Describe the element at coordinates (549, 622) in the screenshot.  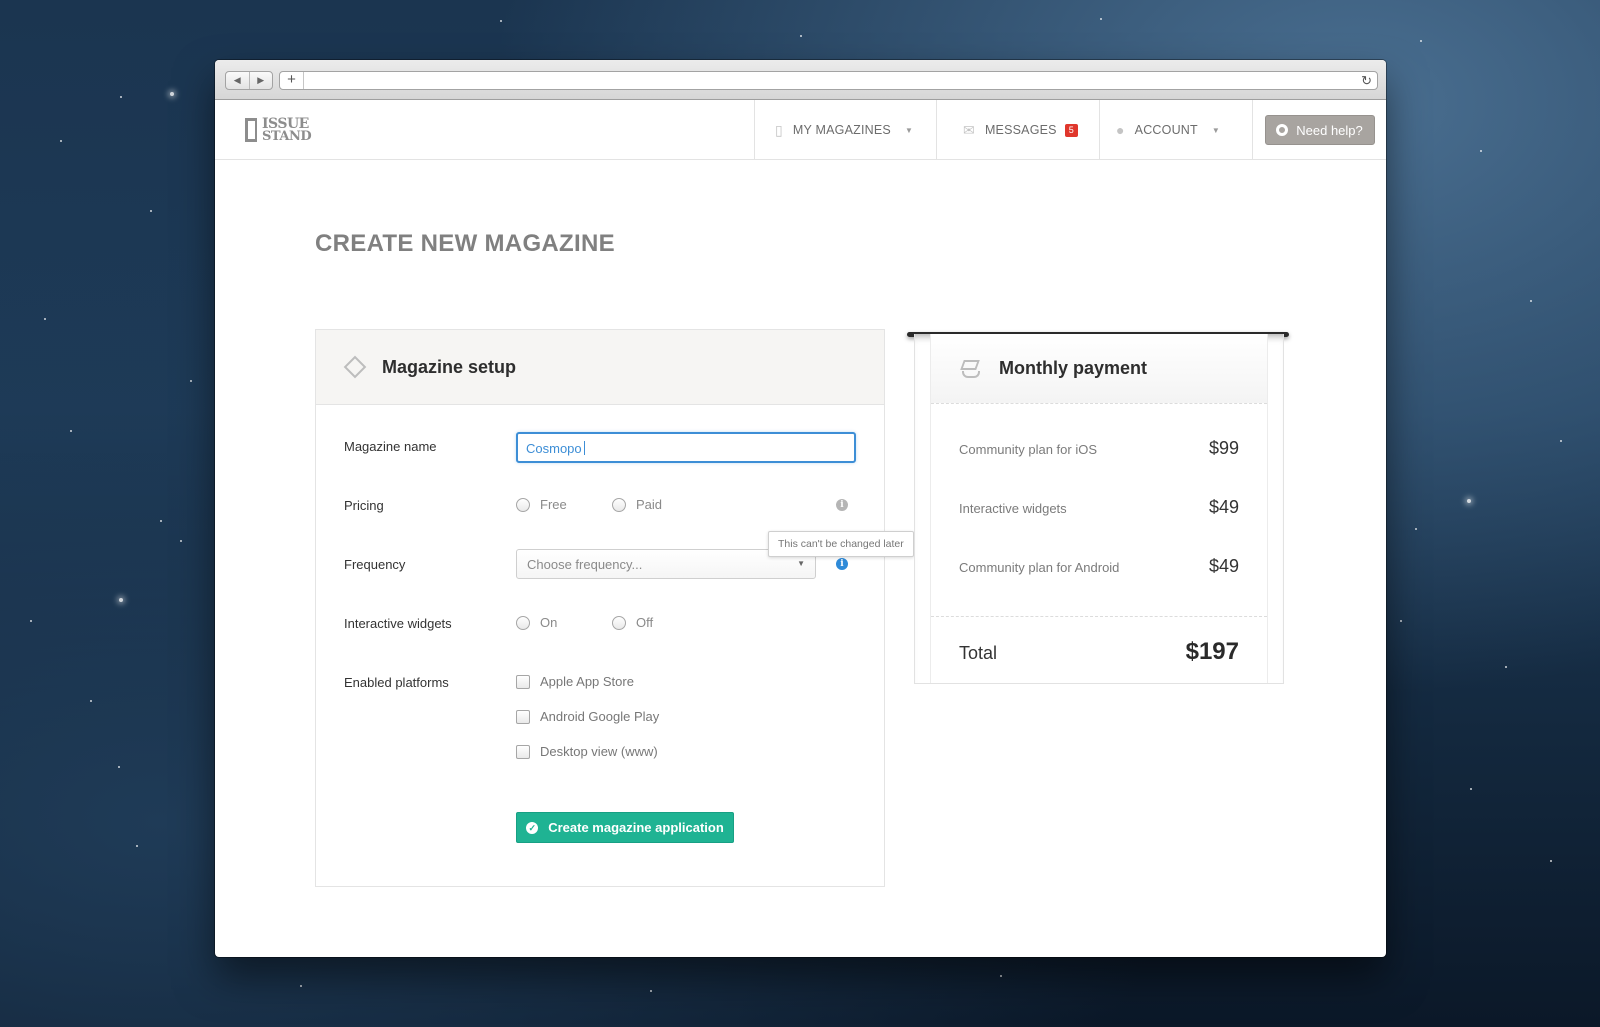
I see `widgets-on-label: On` at that location.